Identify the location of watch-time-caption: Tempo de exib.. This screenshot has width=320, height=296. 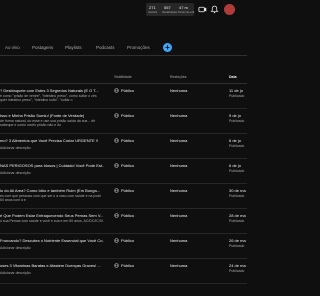
(186, 12).